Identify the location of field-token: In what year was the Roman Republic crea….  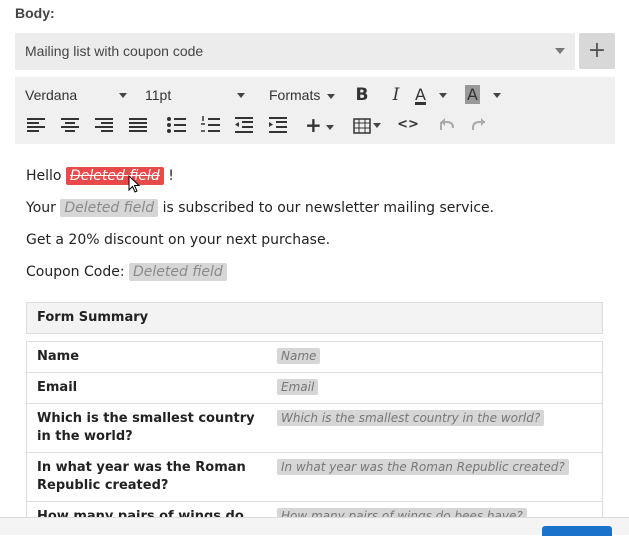
(423, 467).